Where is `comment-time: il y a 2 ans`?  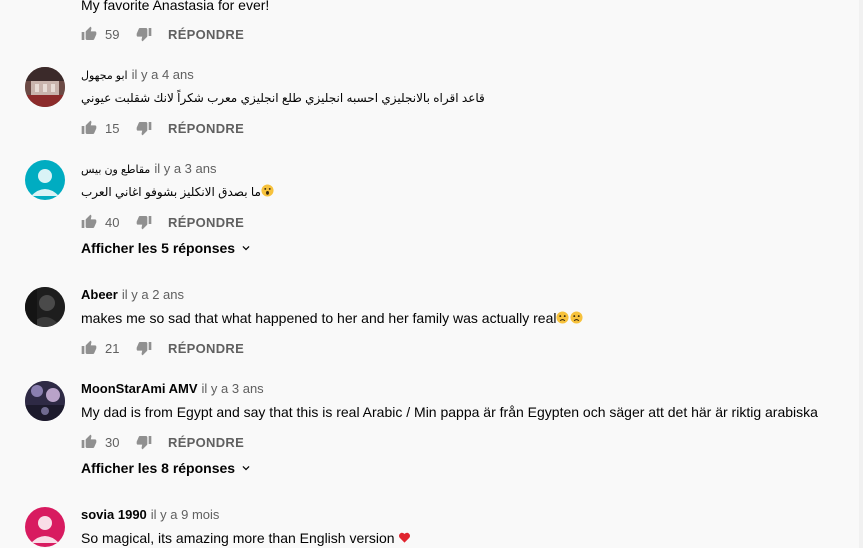
comment-time: il y a 2 ans is located at coordinates (153, 294).